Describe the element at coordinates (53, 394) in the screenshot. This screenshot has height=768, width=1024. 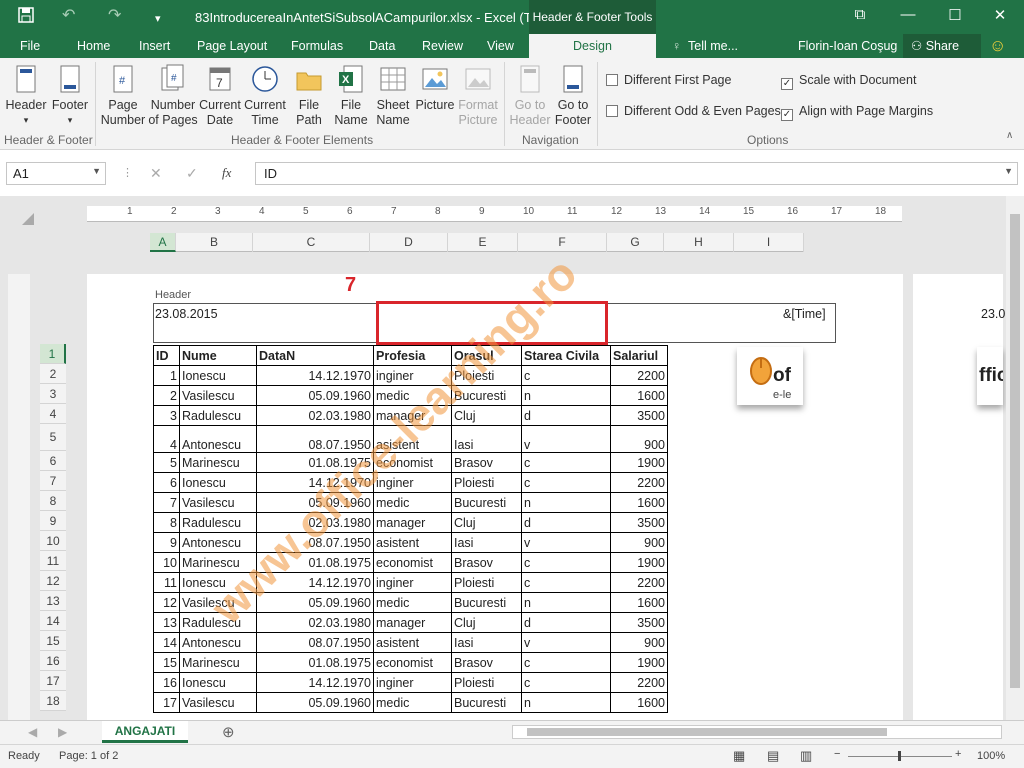
I see `row-header: 3` at that location.